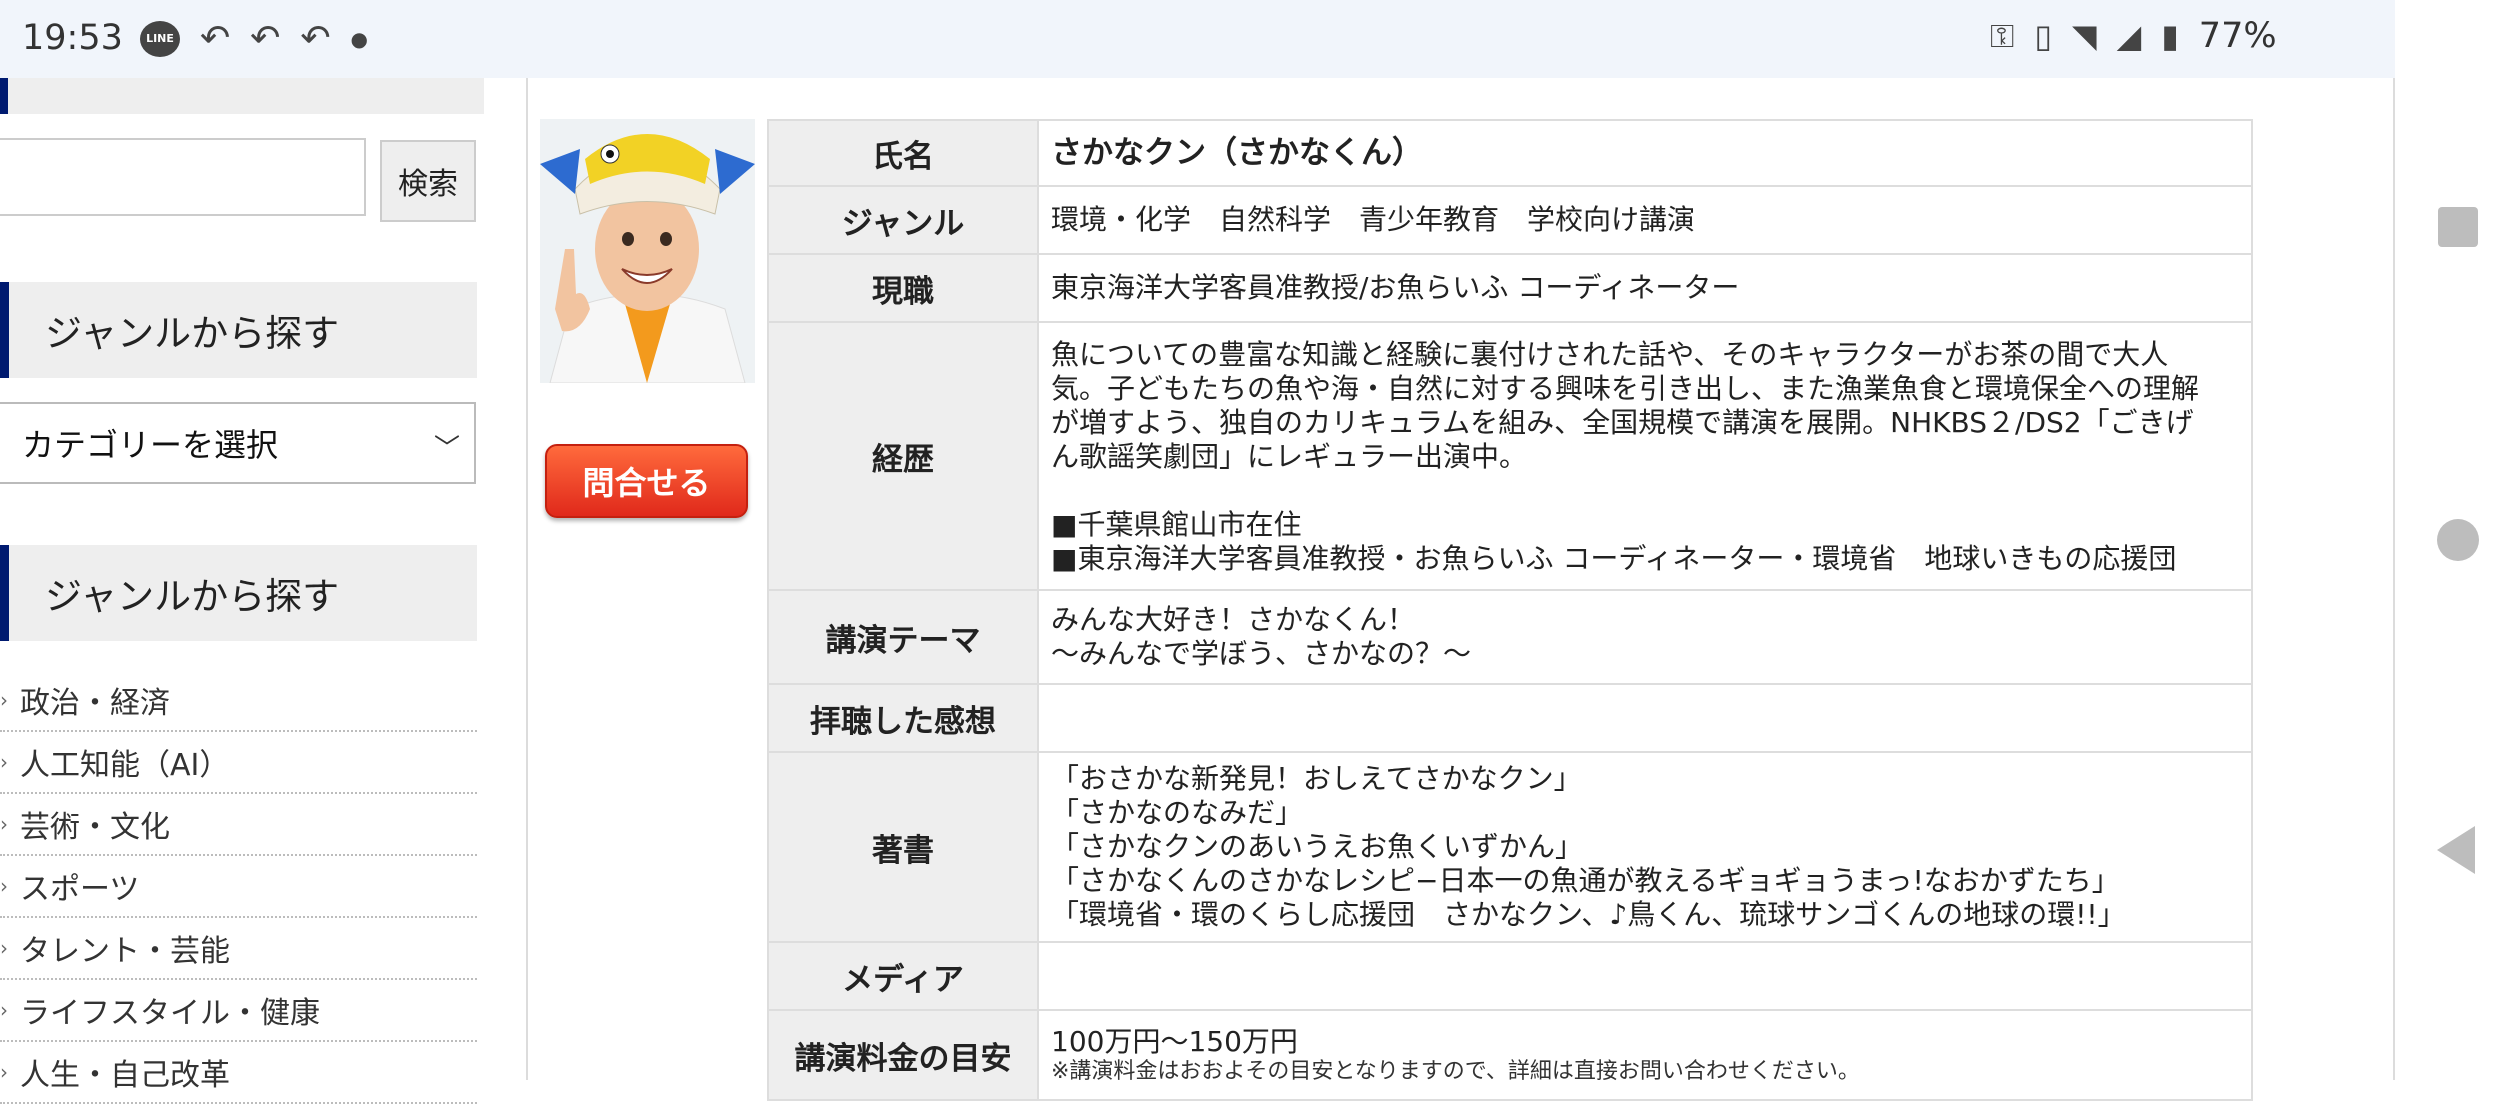 This screenshot has height=1104, width=2520. Describe the element at coordinates (150, 445) in the screenshot. I see `category-select-value: カテゴリーを選択` at that location.